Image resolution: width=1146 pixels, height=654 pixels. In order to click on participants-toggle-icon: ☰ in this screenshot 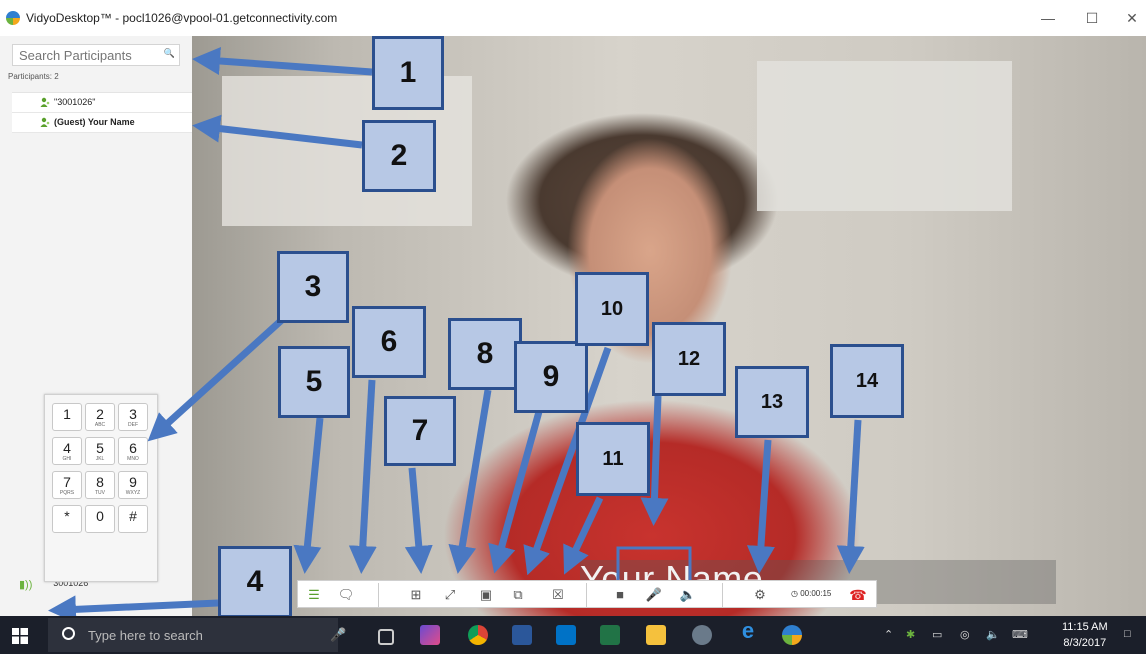, I will do `click(314, 595)`.